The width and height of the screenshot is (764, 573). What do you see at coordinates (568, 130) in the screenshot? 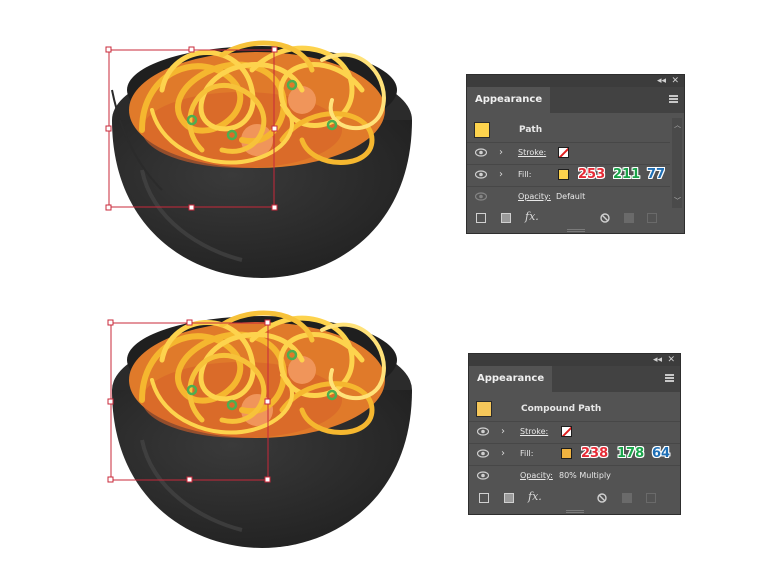
I see `object-row: Path` at bounding box center [568, 130].